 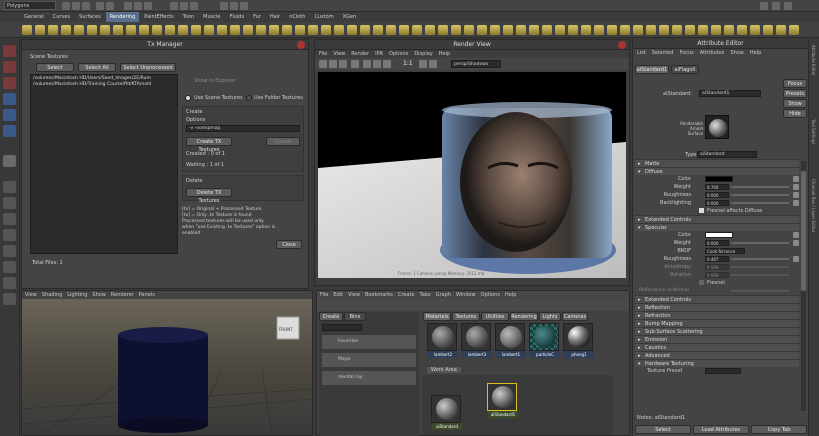 I want to click on options-input: -v -nomipmap, so click(x=243, y=128).